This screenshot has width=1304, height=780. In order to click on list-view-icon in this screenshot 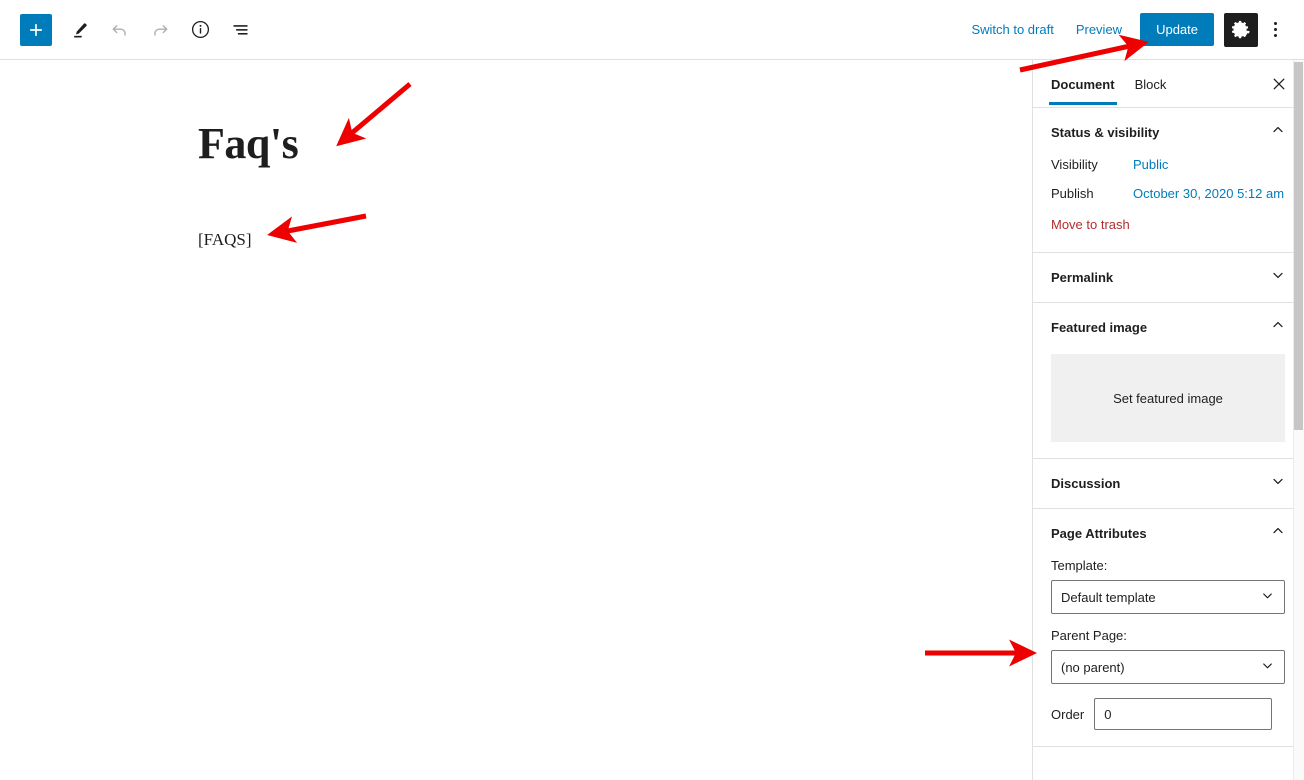, I will do `click(240, 30)`.